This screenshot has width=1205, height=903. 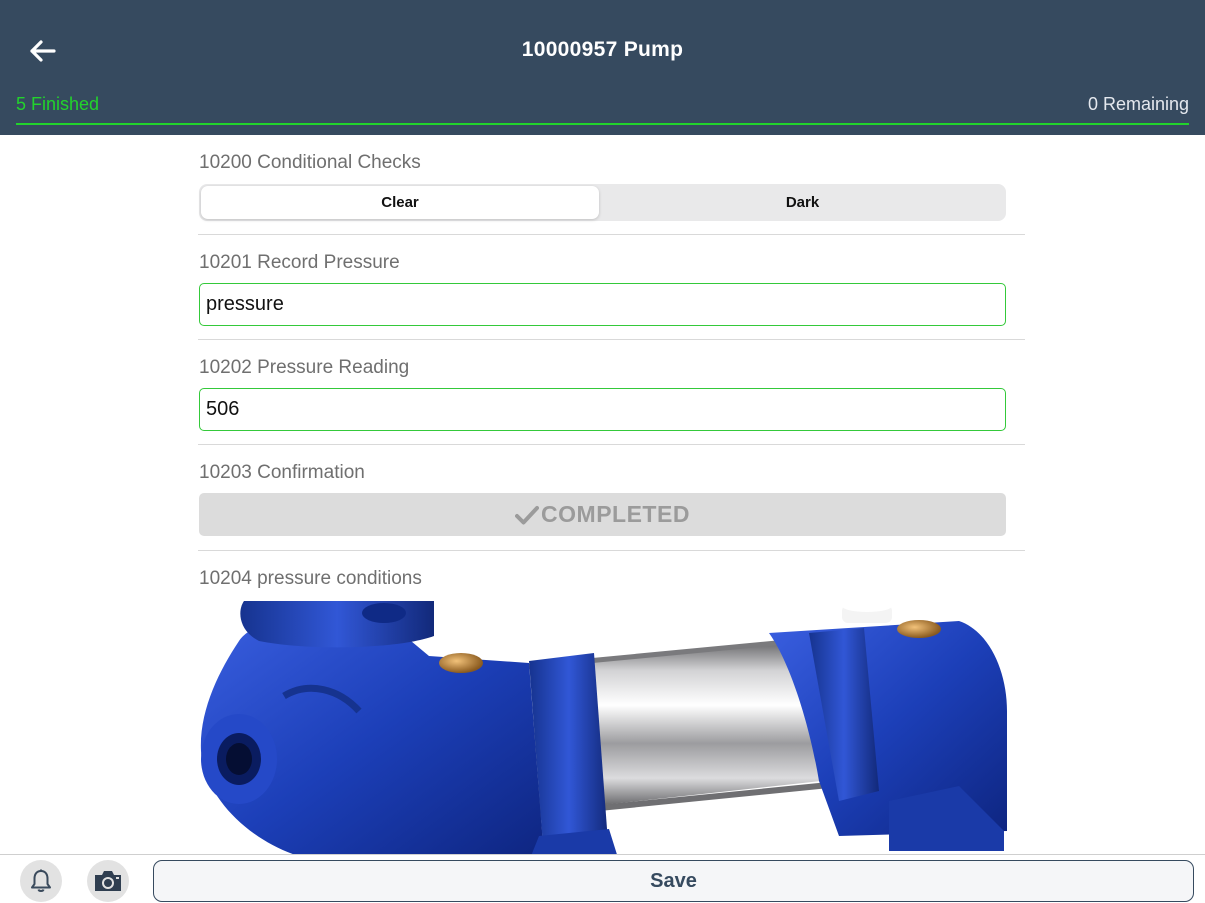 I want to click on page-title: 10000957 Pump, so click(x=602, y=49).